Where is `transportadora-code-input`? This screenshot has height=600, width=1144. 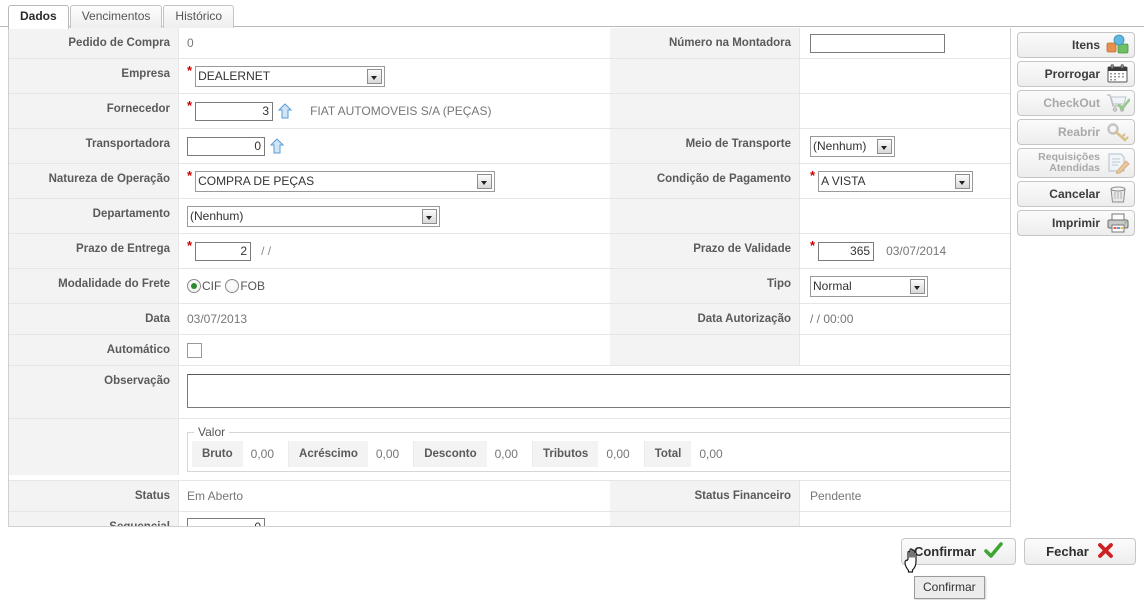
transportadora-code-input is located at coordinates (226, 146).